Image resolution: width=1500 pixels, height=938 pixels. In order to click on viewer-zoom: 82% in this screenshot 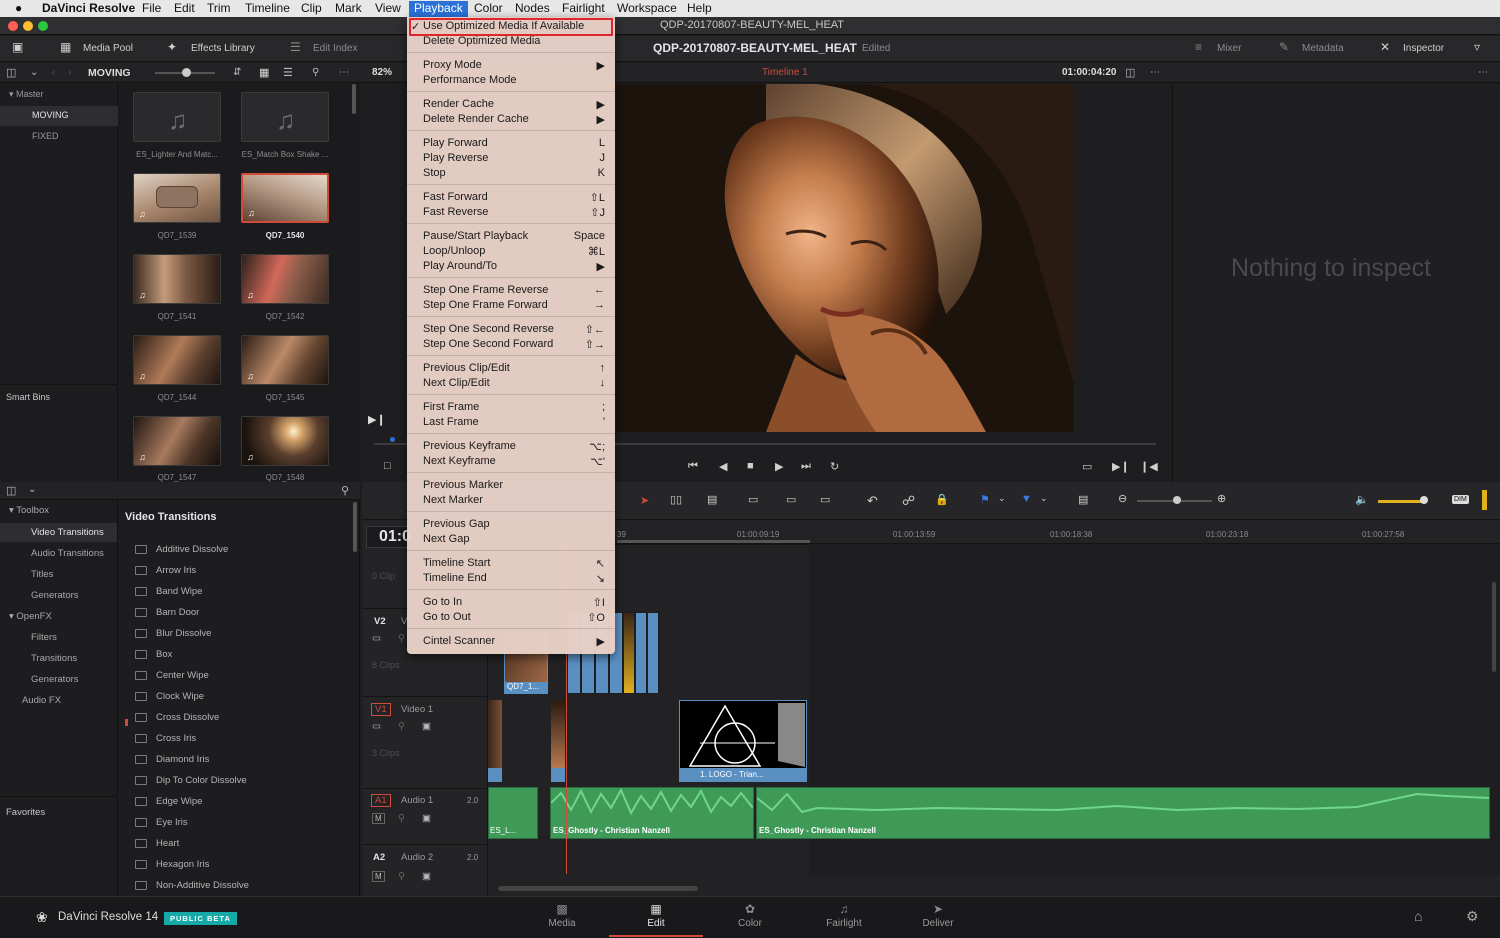, I will do `click(382, 72)`.